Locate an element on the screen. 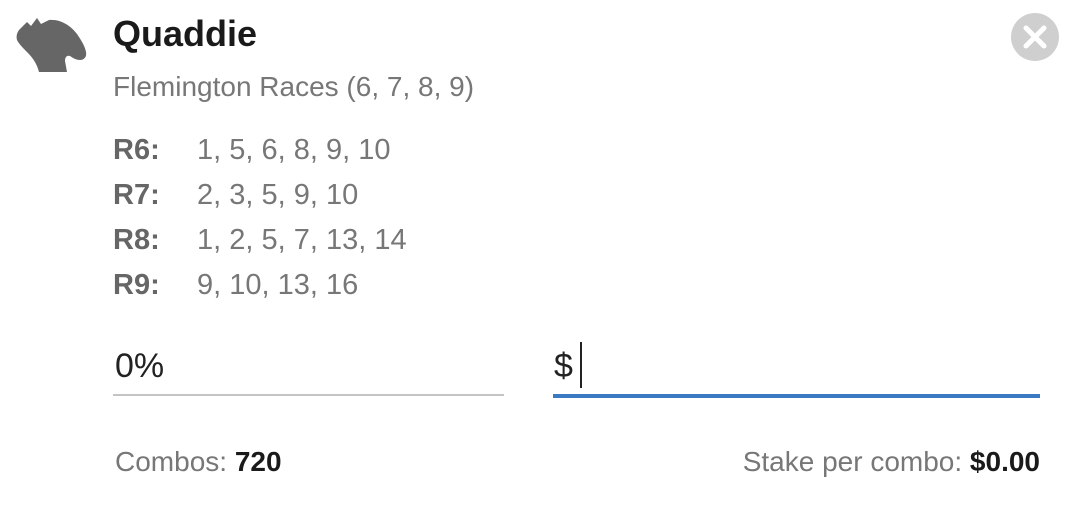  percent-field: 0% is located at coordinates (308, 367).